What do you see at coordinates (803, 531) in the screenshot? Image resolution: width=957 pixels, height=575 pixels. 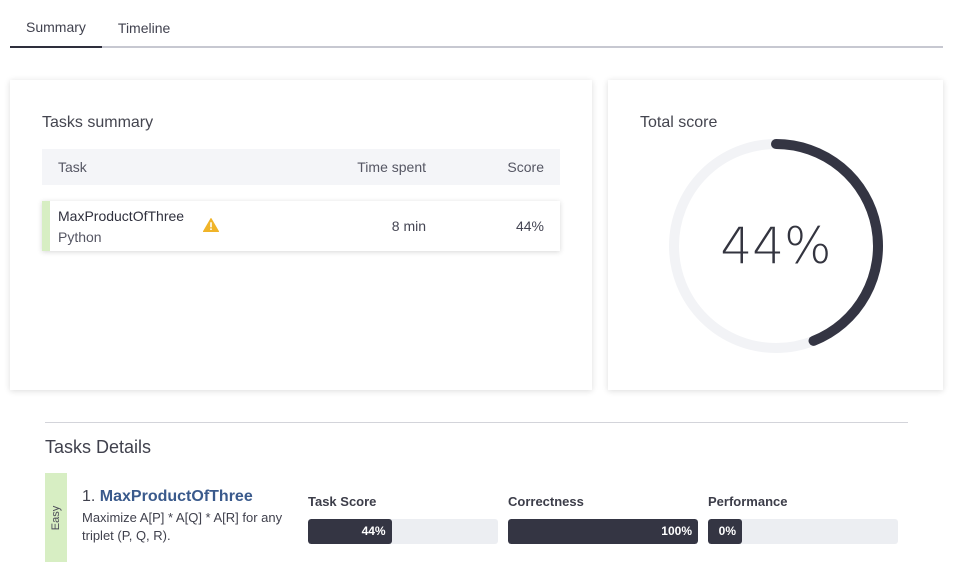 I see `progress-bar: 0%` at bounding box center [803, 531].